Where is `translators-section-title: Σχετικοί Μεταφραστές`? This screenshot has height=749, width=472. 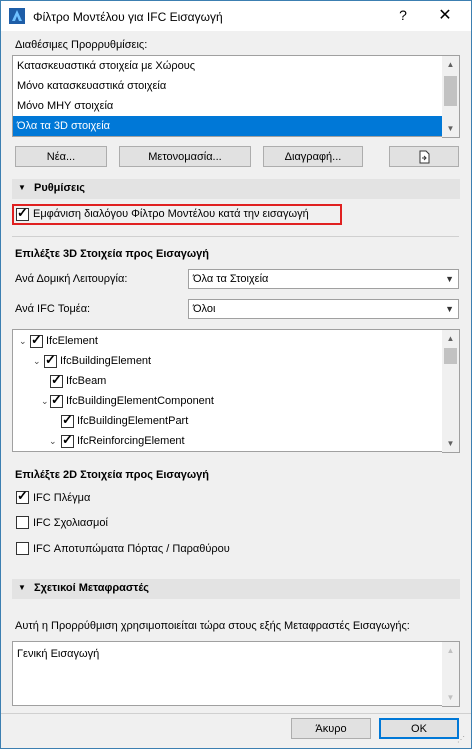
translators-section-title: Σχετικοί Μεταφραστές is located at coordinates (92, 588).